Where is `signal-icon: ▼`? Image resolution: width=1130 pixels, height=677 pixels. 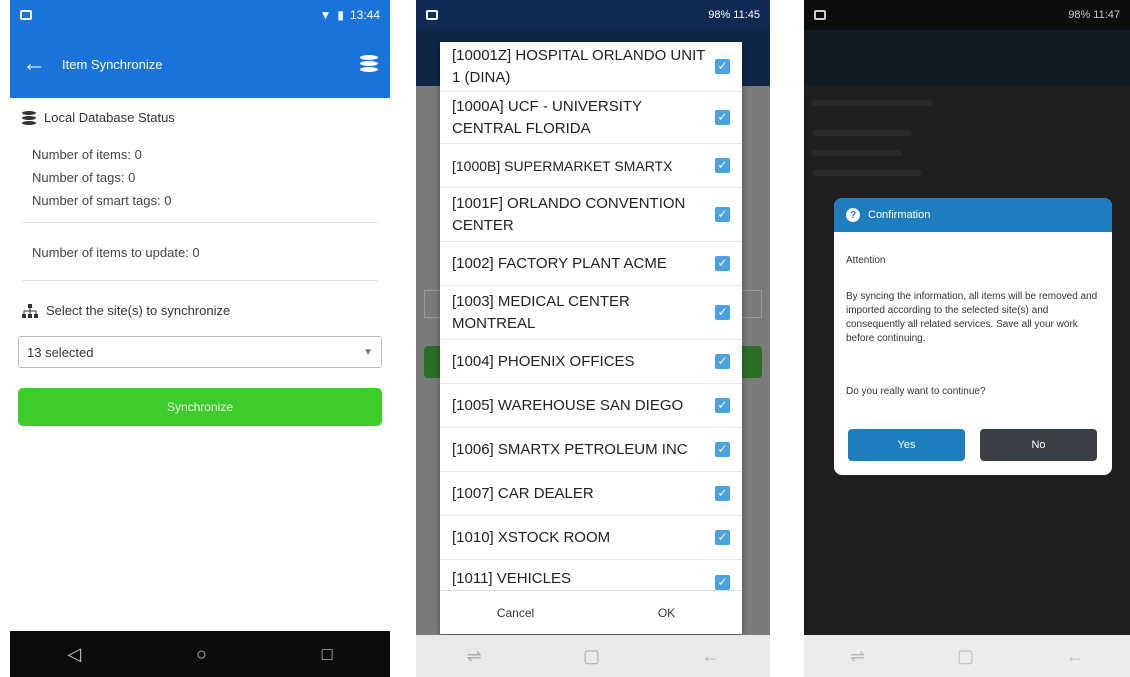
signal-icon: ▼ is located at coordinates (325, 15).